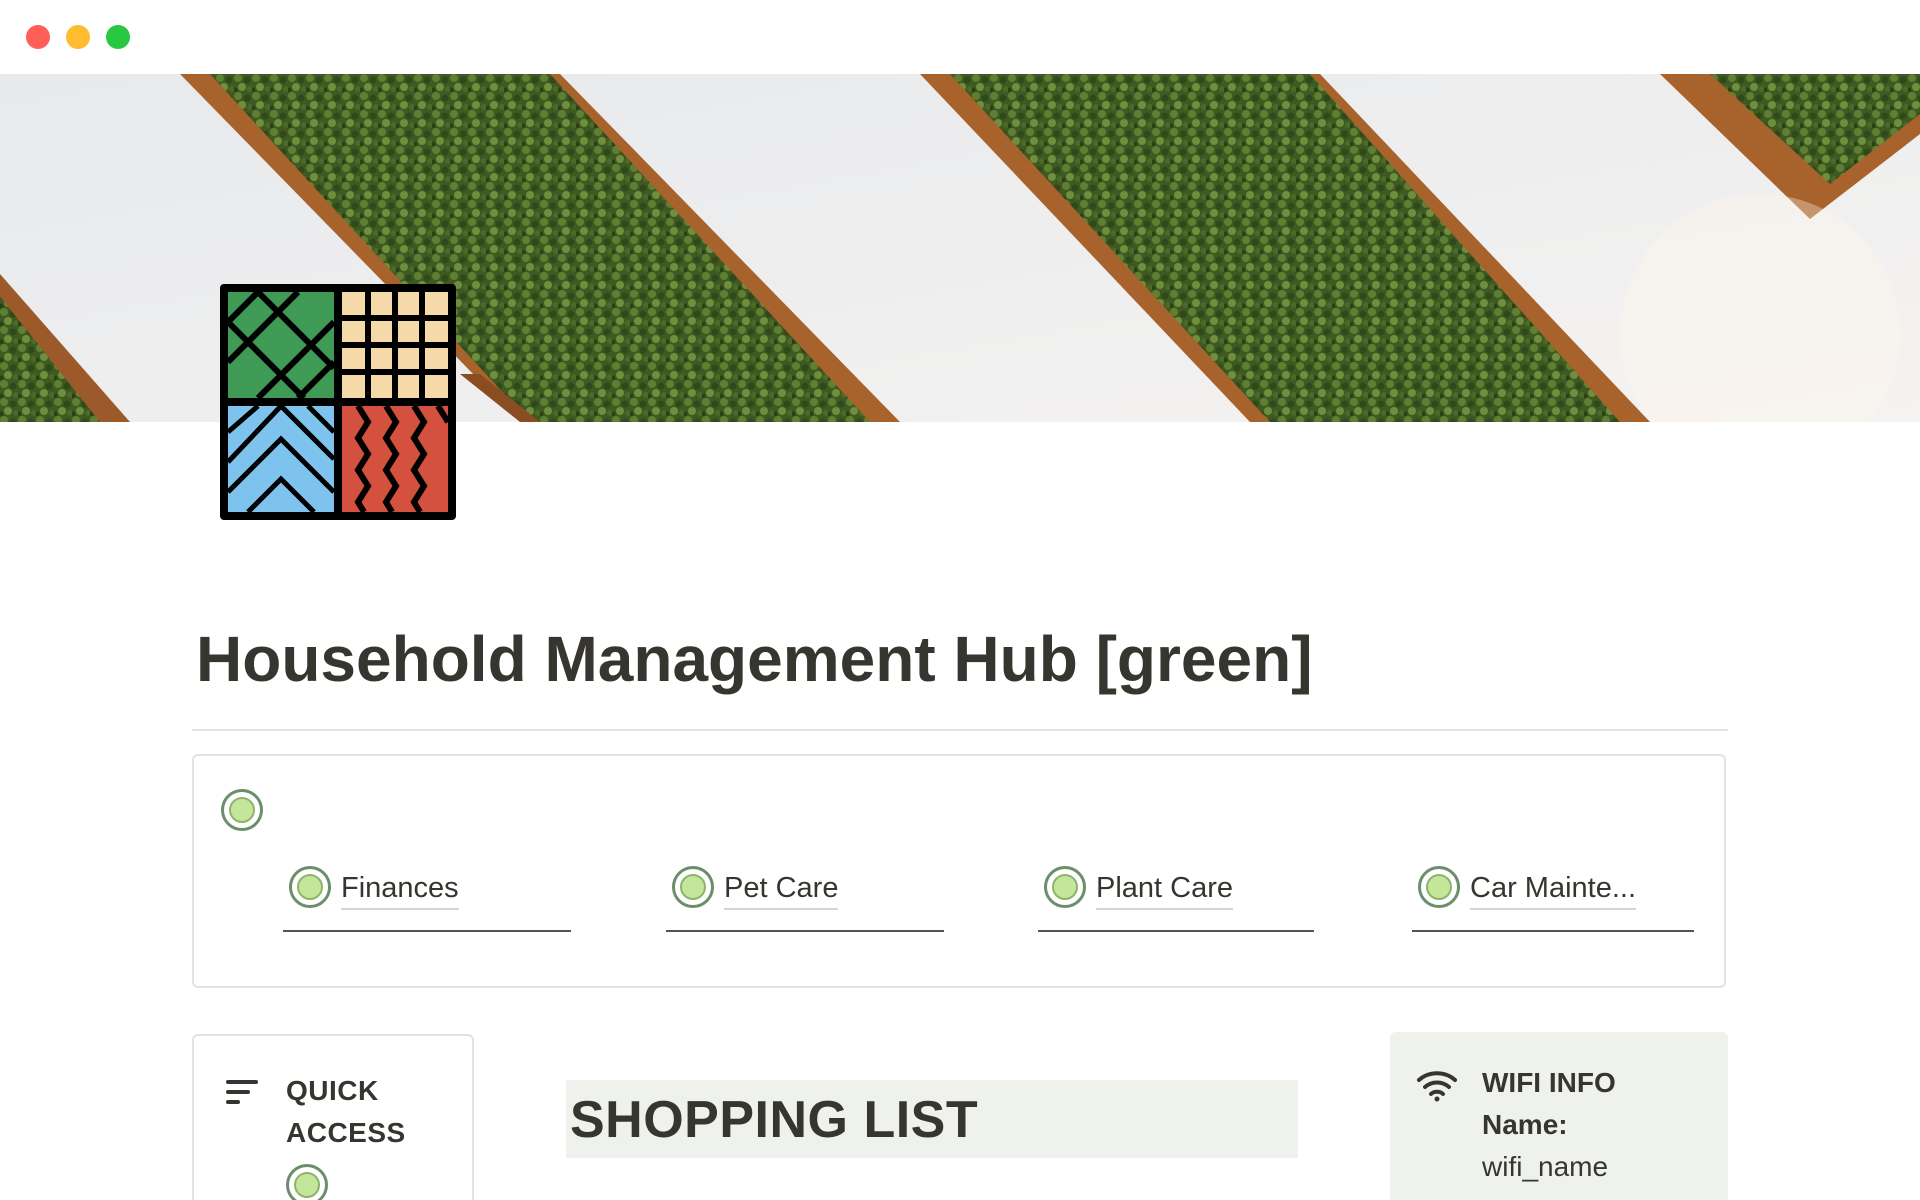  What do you see at coordinates (78, 37) in the screenshot?
I see `minimize-window-button` at bounding box center [78, 37].